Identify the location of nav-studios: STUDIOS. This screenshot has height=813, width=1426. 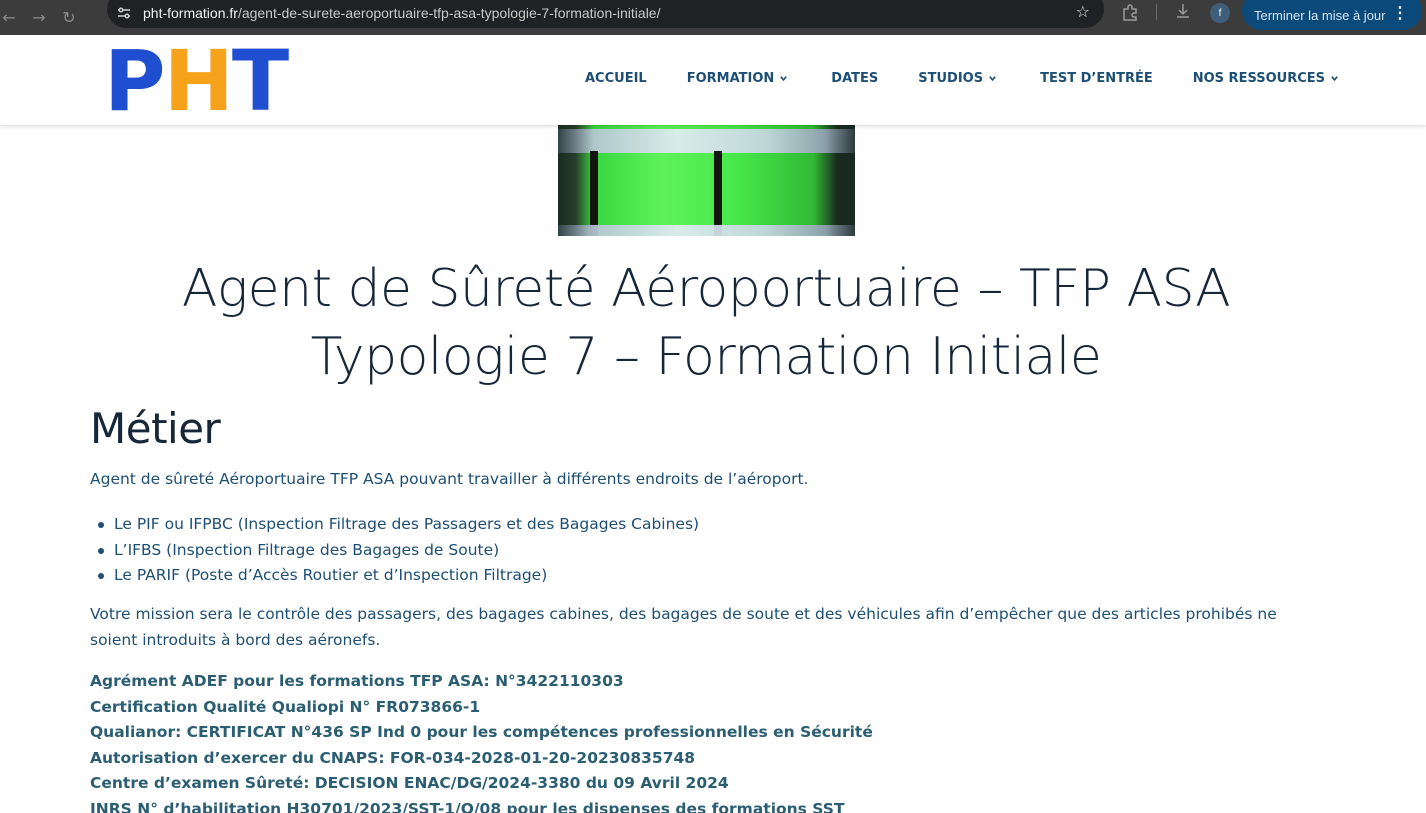
(957, 78).